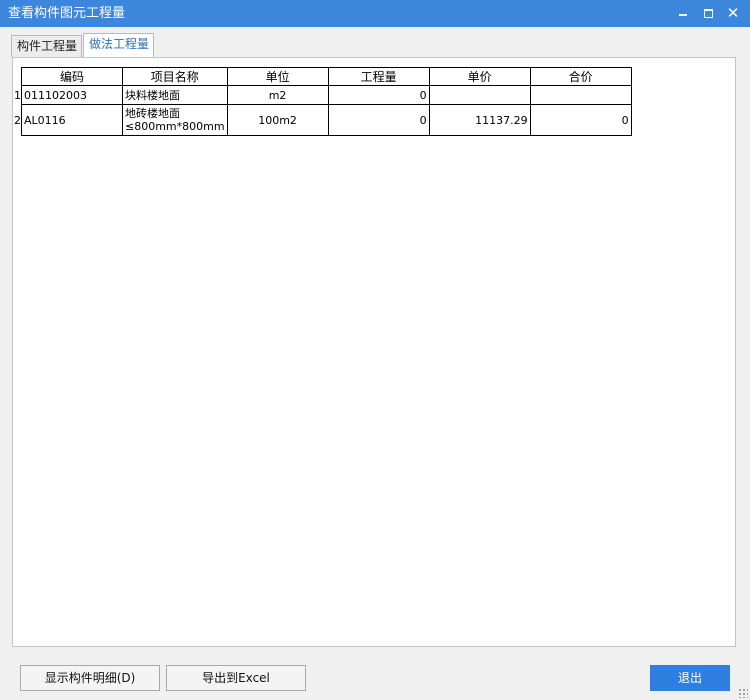 The width and height of the screenshot is (750, 700). What do you see at coordinates (72, 120) in the screenshot?
I see `cell-code: AL0116` at bounding box center [72, 120].